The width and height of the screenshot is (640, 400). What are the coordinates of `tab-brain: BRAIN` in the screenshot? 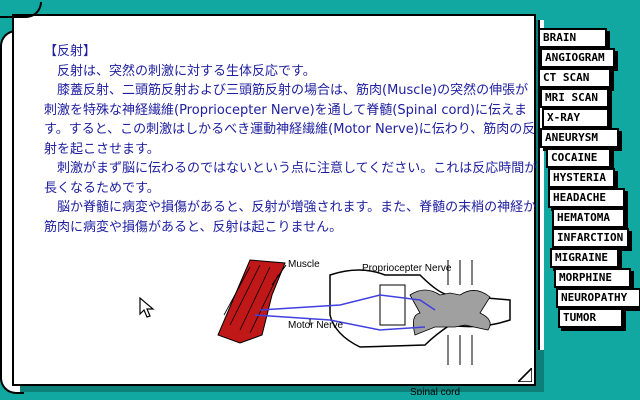 It's located at (572, 38).